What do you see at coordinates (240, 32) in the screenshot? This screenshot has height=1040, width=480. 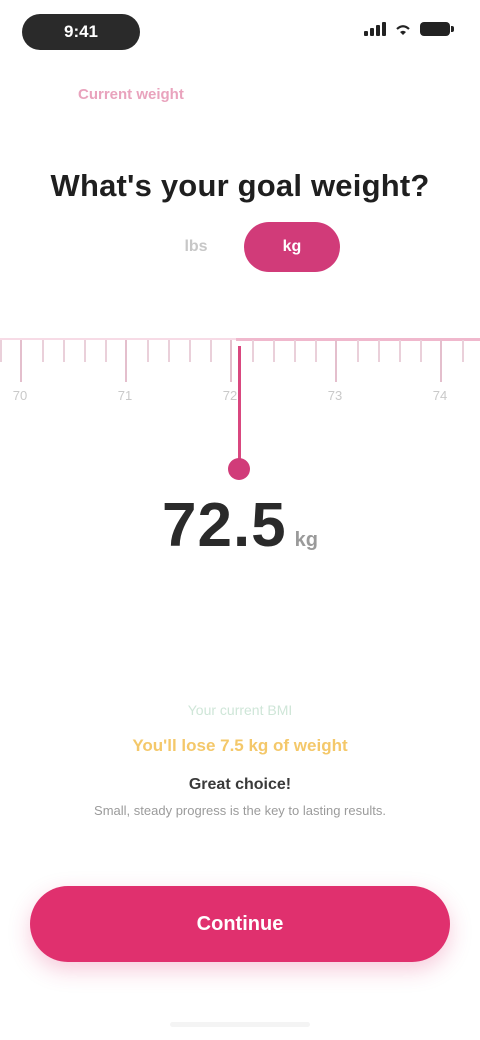 I see `status-bar: 9:41` at bounding box center [240, 32].